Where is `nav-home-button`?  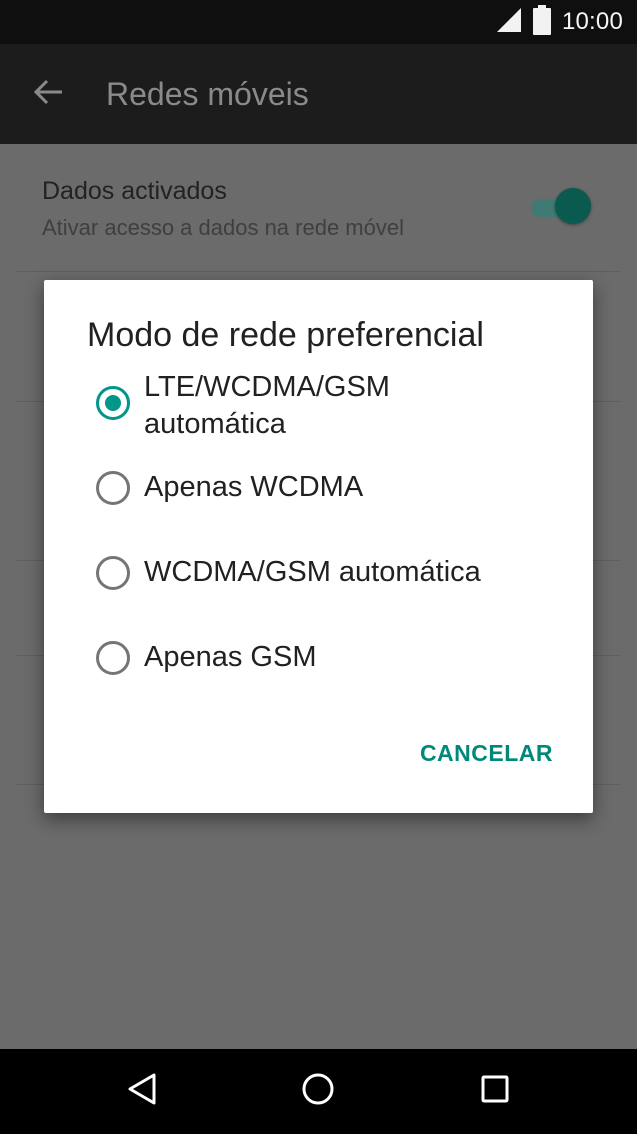
nav-home-button is located at coordinates (318, 1091).